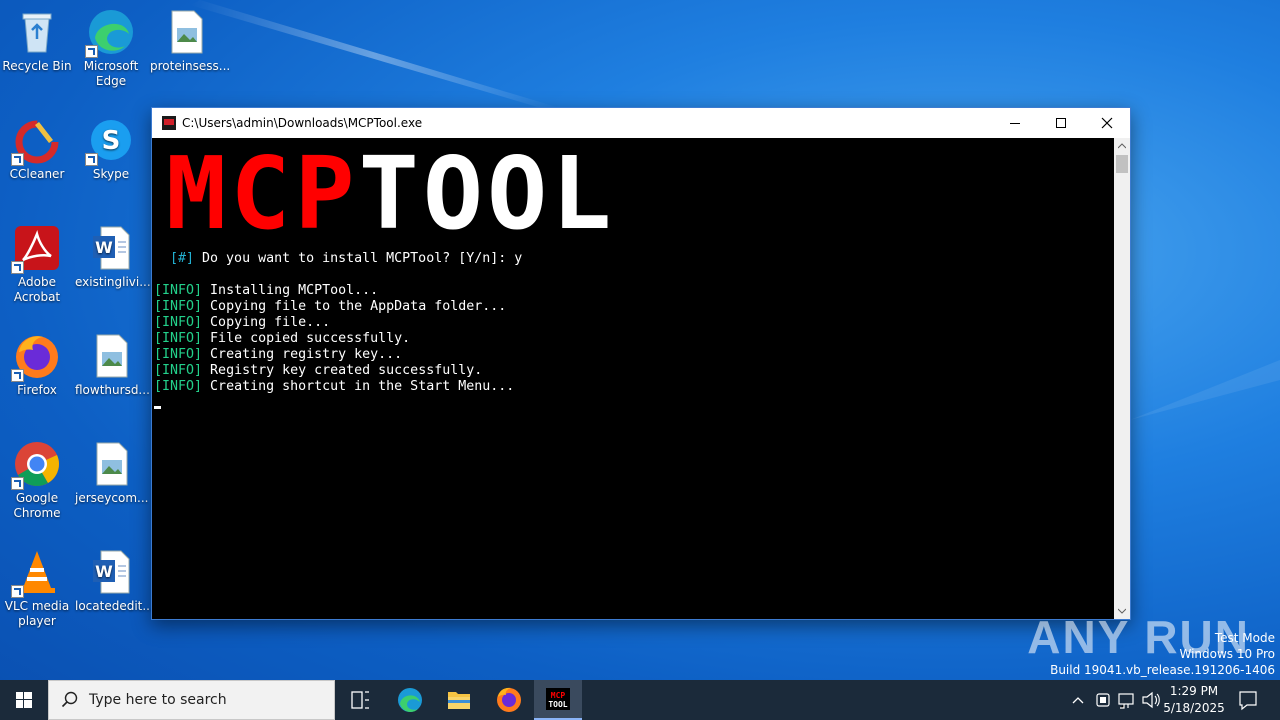  I want to click on desktop-icon-label: Adobe Acrobat, so click(37, 289).